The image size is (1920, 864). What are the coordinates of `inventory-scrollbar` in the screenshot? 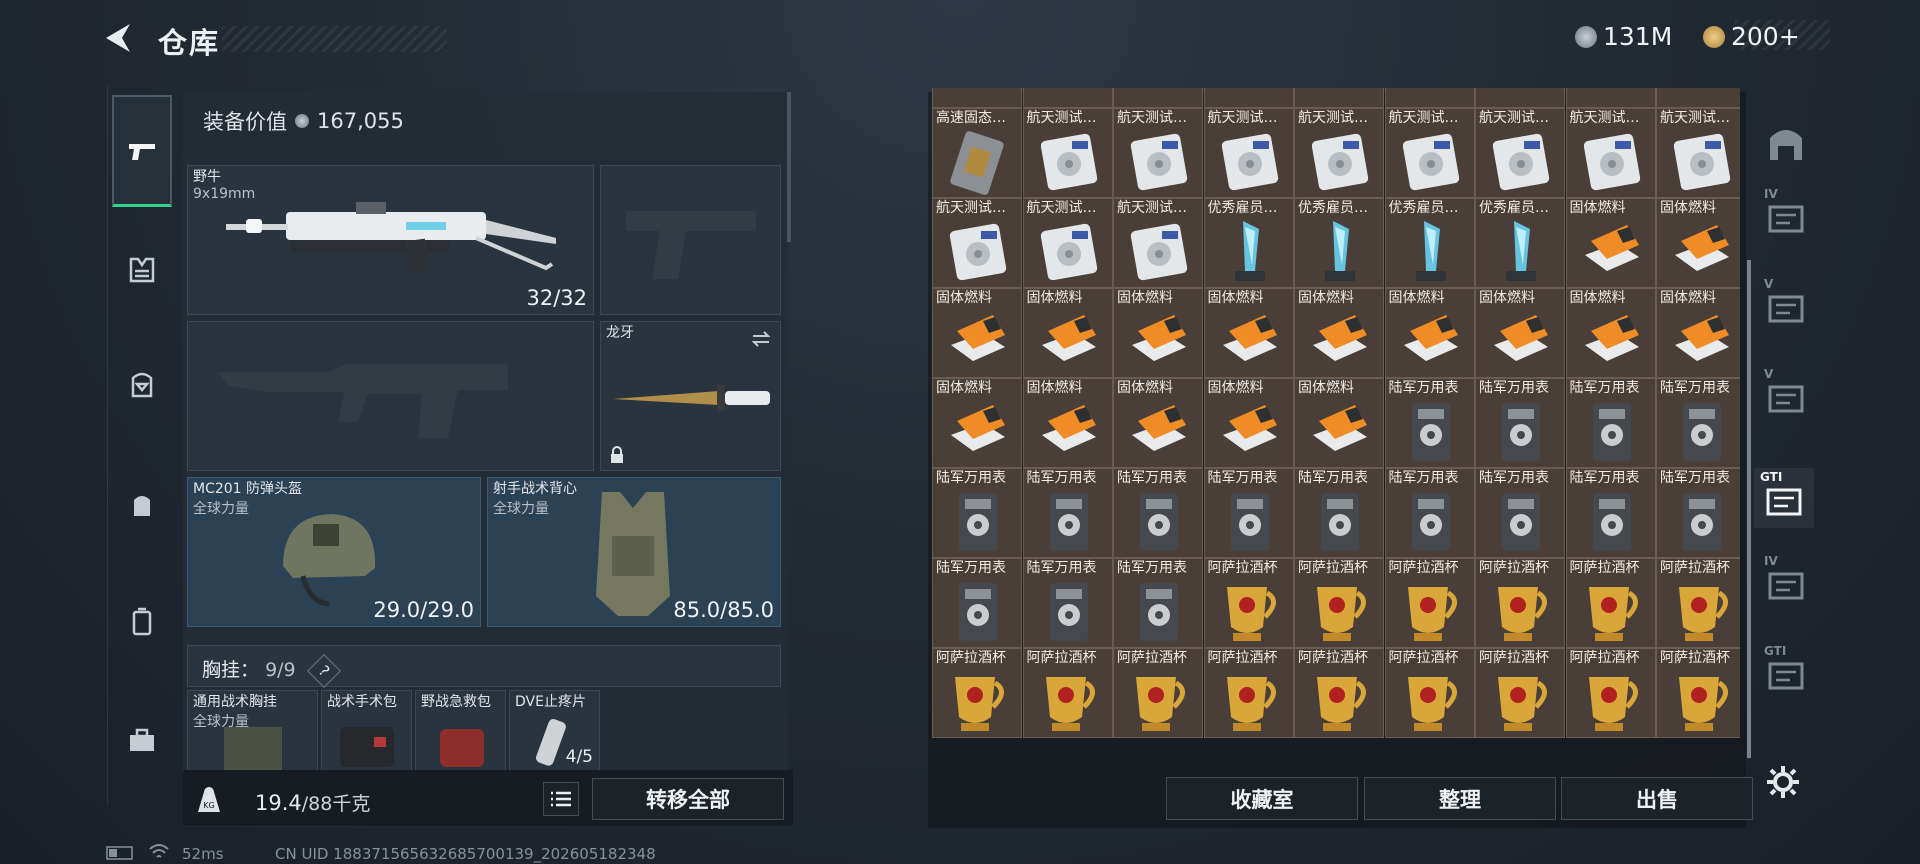 It's located at (1749, 509).